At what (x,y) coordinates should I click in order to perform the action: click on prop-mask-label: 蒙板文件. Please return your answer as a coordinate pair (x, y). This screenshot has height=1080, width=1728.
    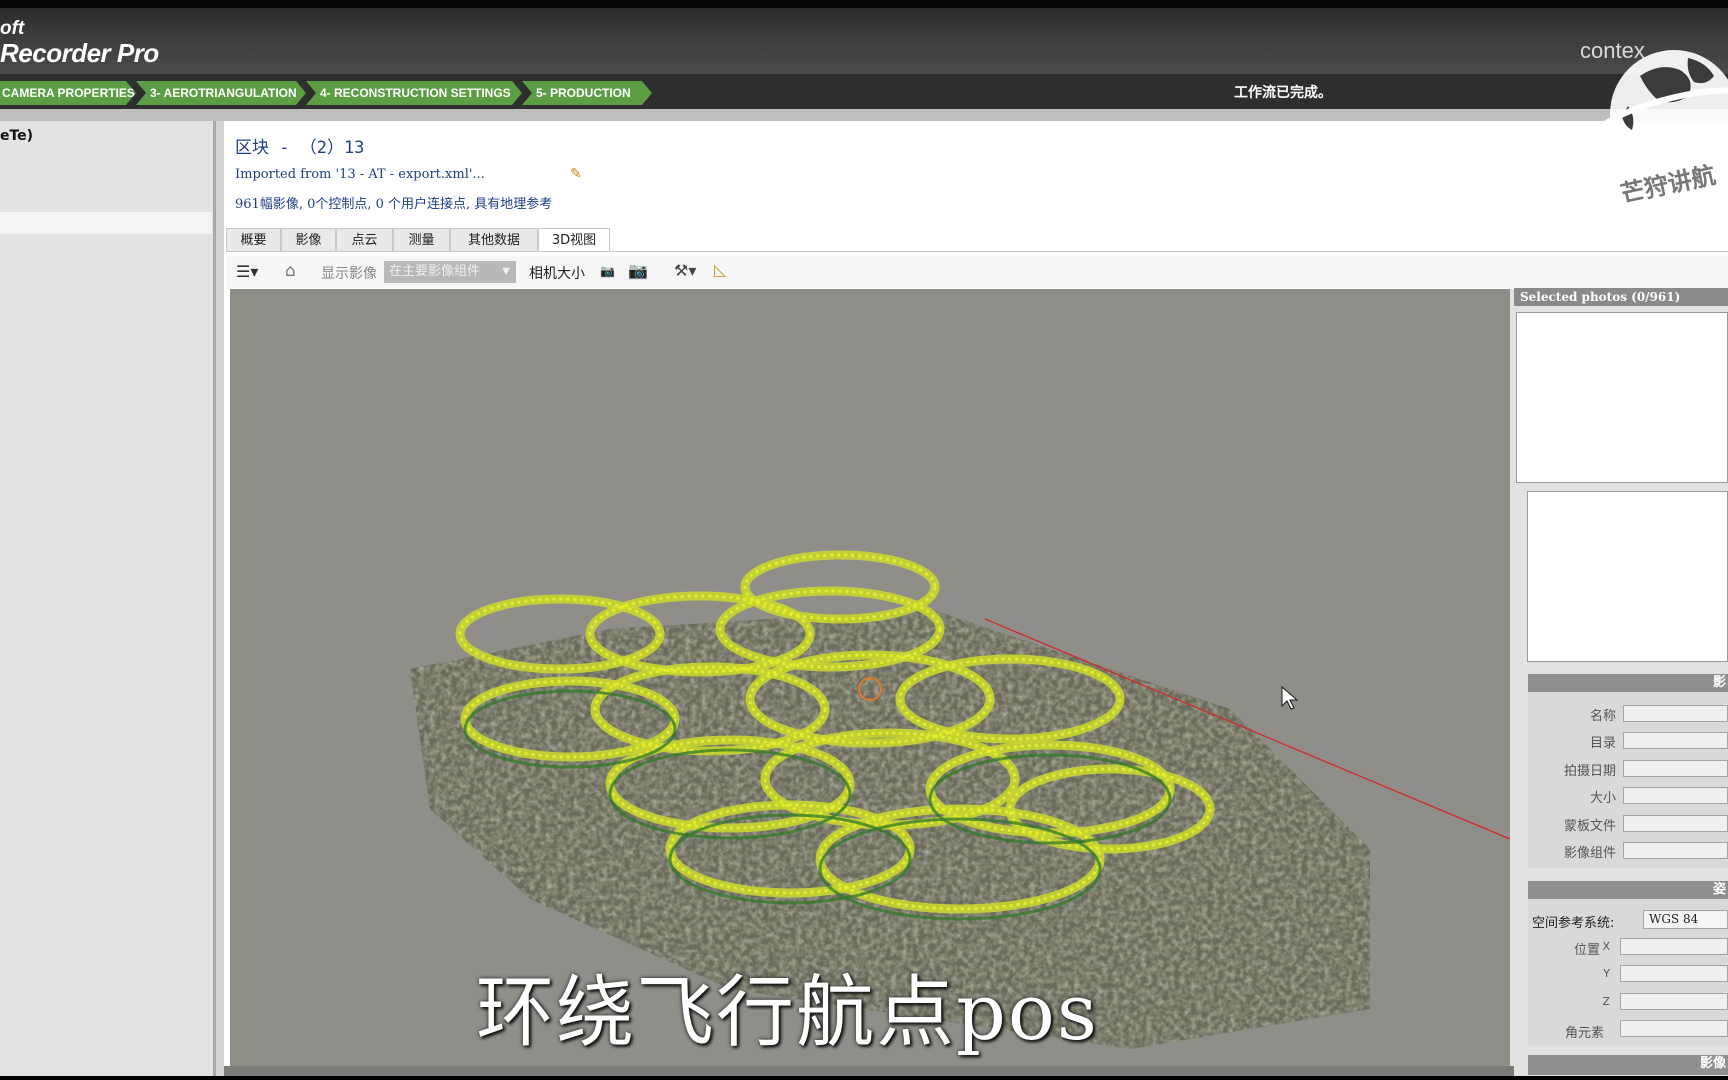
    Looking at the image, I should click on (1589, 826).